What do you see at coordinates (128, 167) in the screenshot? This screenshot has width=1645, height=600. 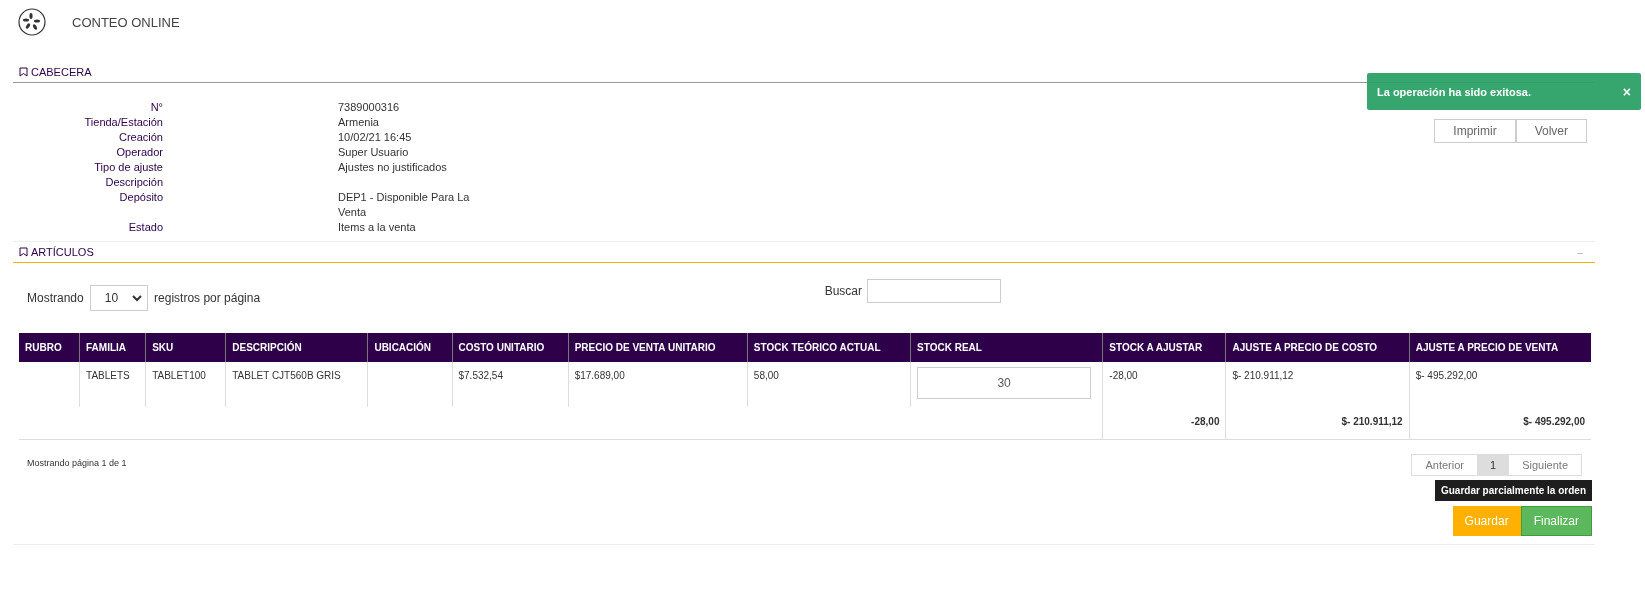 I see `field-label: Tipo de ajuste` at bounding box center [128, 167].